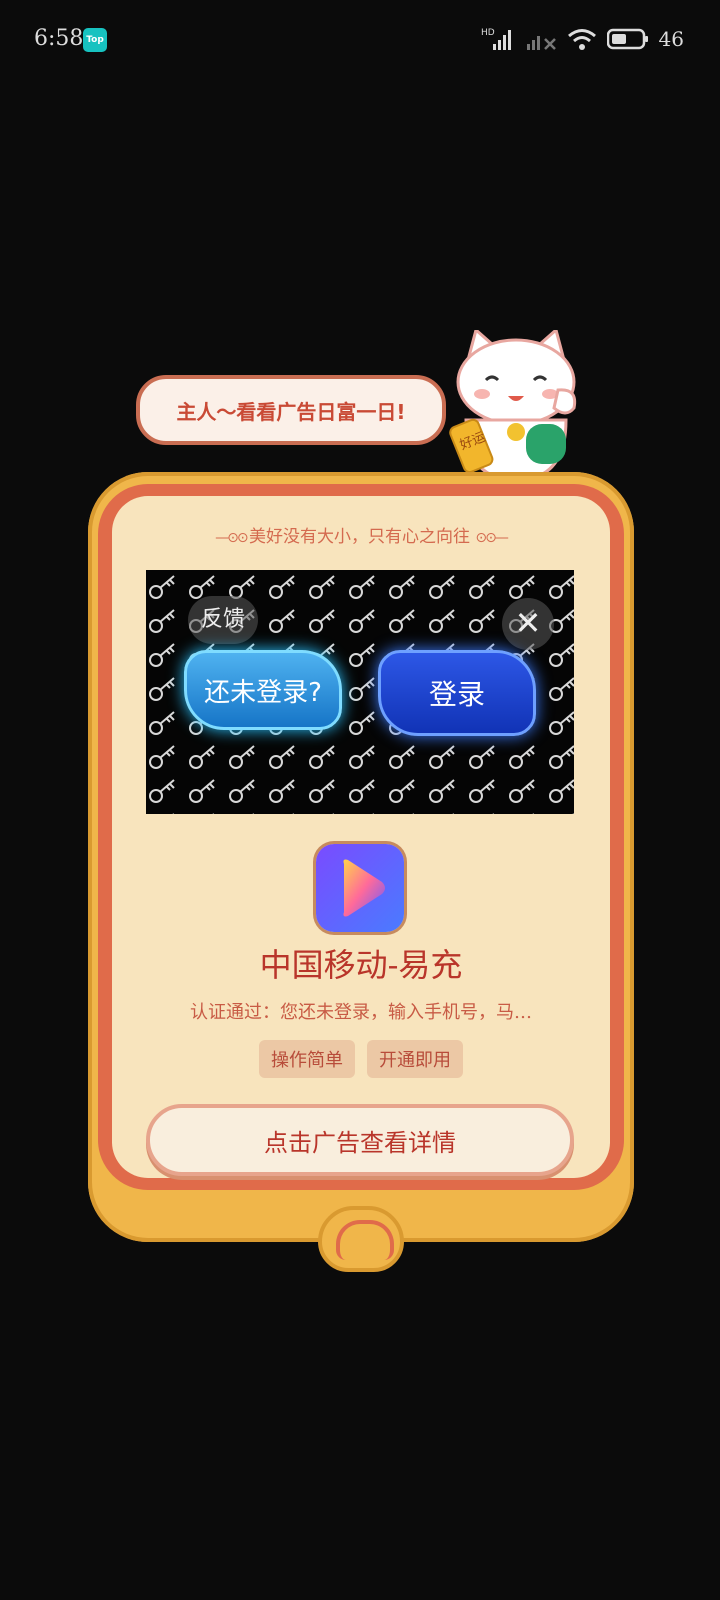  Describe the element at coordinates (361, 965) in the screenshot. I see `app-name: 中国移动-易充` at that location.